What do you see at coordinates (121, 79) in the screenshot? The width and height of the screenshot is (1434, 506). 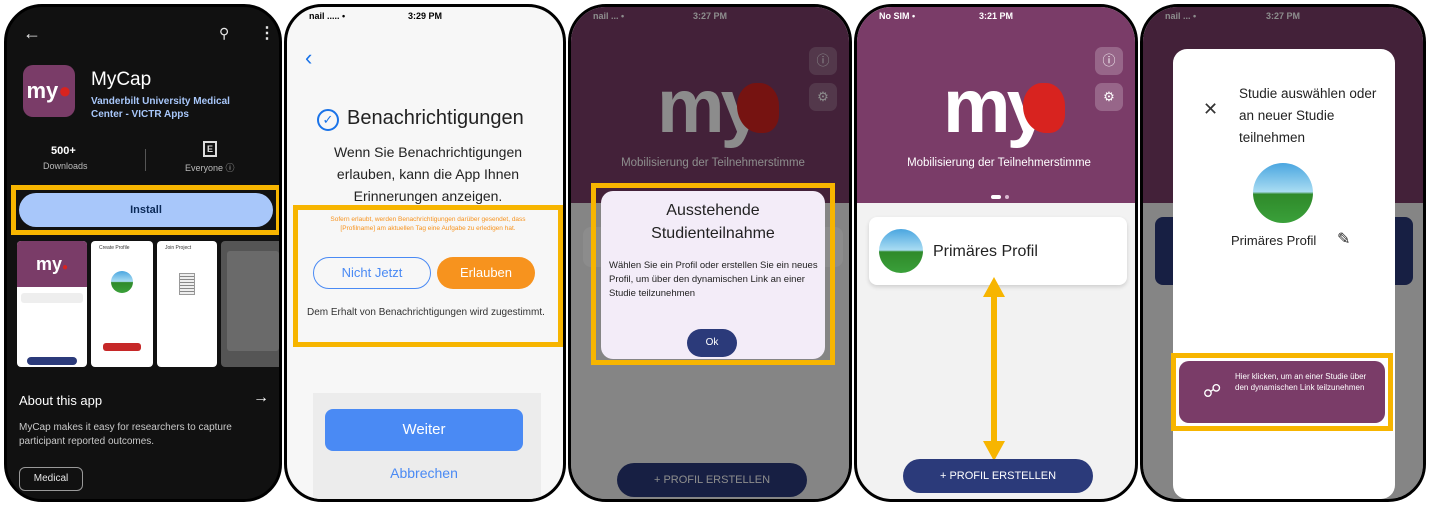 I see `app-name: MyCap` at bounding box center [121, 79].